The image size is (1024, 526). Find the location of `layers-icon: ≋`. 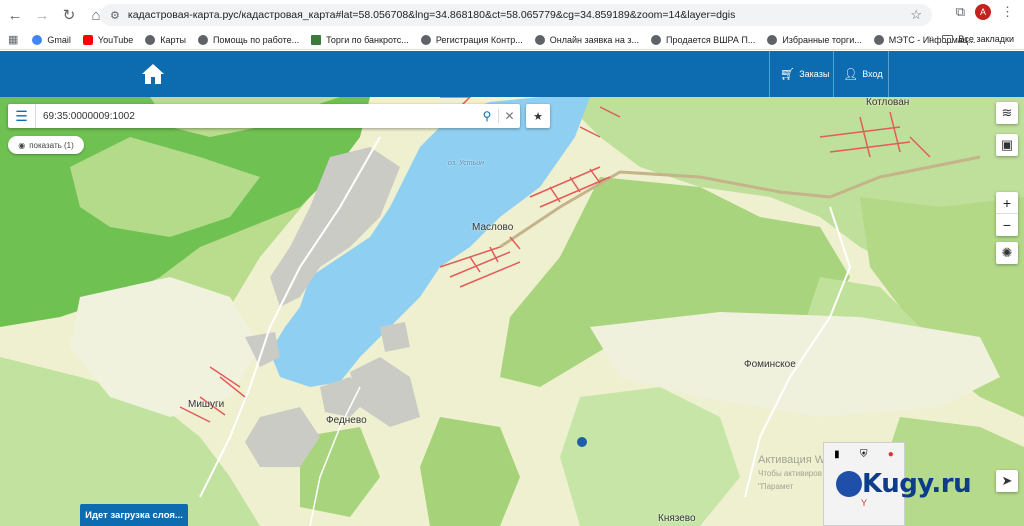

layers-icon: ≋ is located at coordinates (1007, 112).